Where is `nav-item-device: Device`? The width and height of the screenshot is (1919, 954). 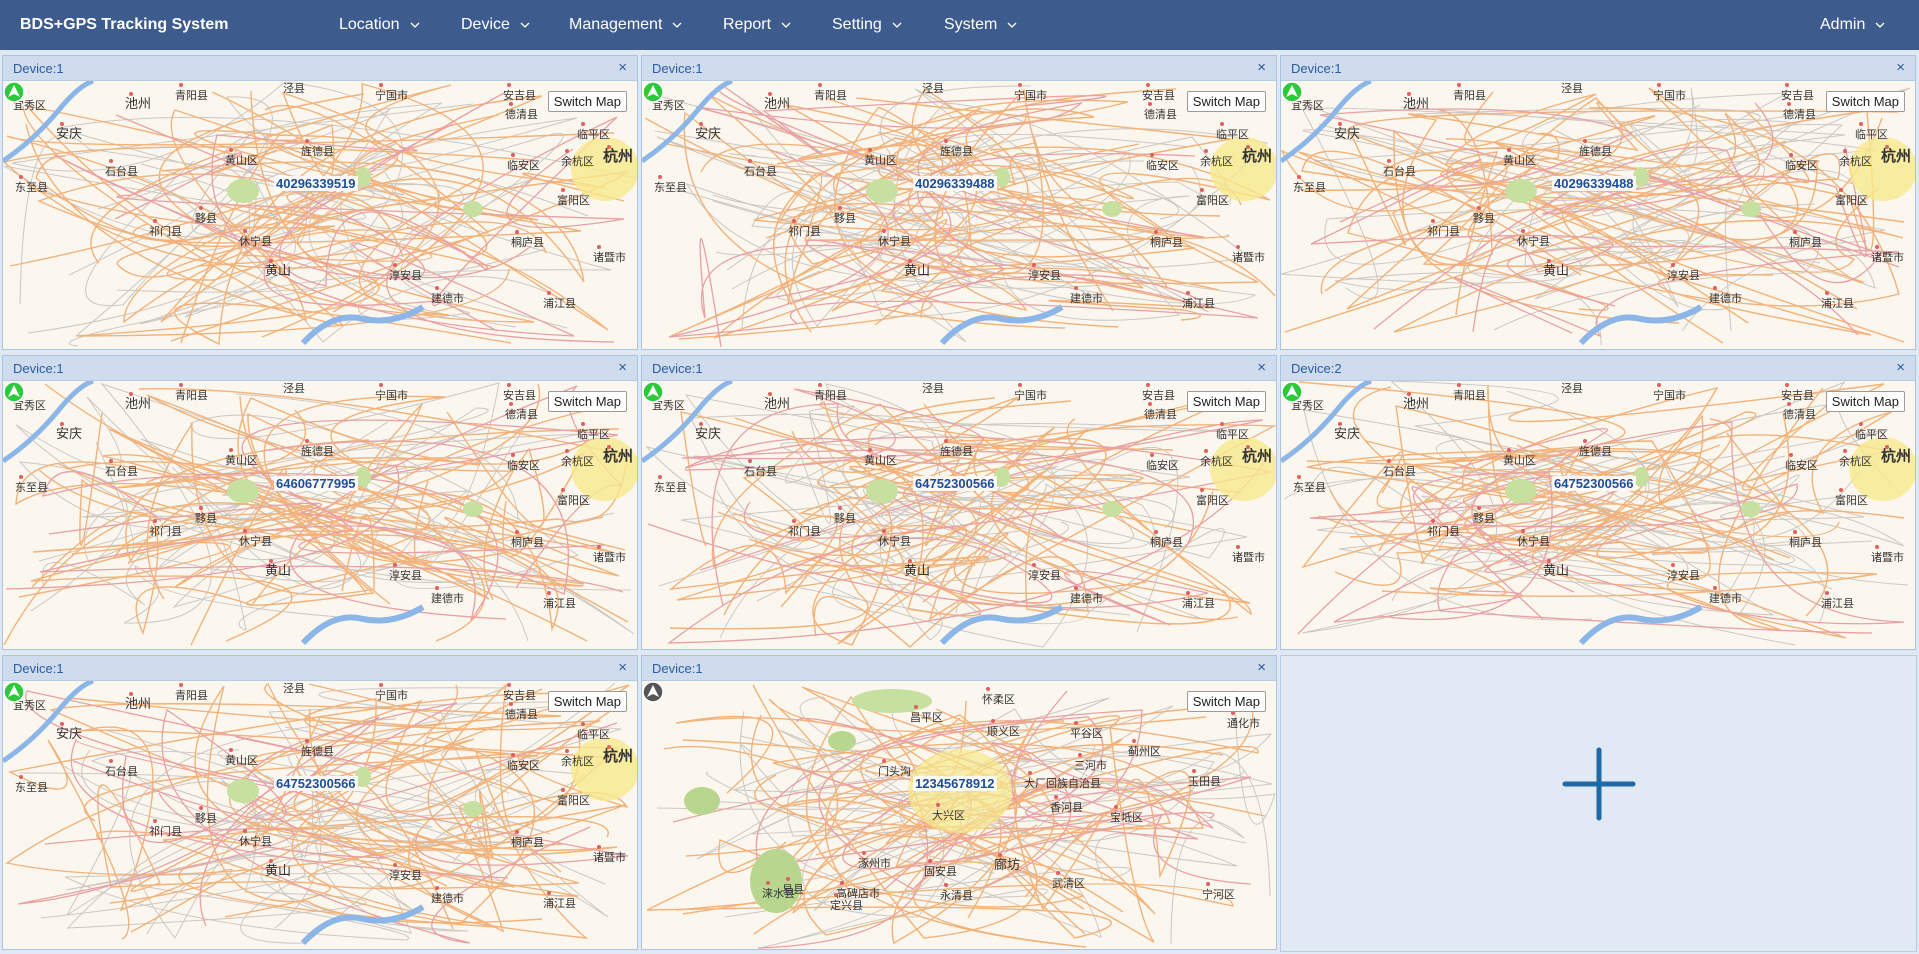 nav-item-device: Device is located at coordinates (495, 25).